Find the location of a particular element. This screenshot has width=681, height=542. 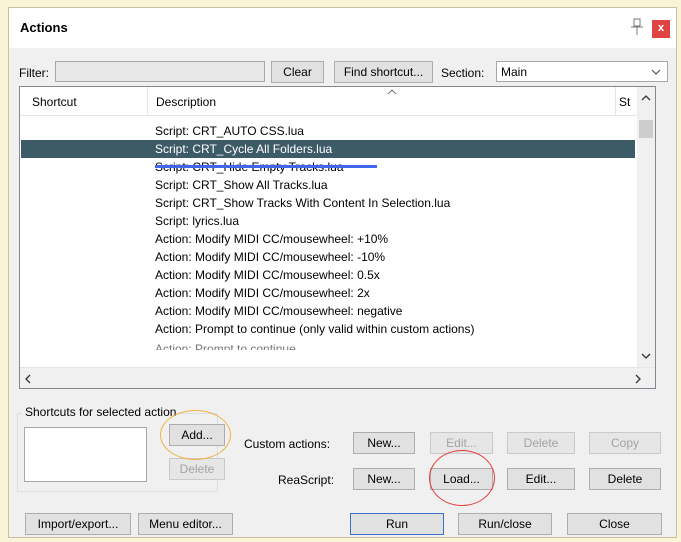

clear-button: Clear is located at coordinates (297, 72).